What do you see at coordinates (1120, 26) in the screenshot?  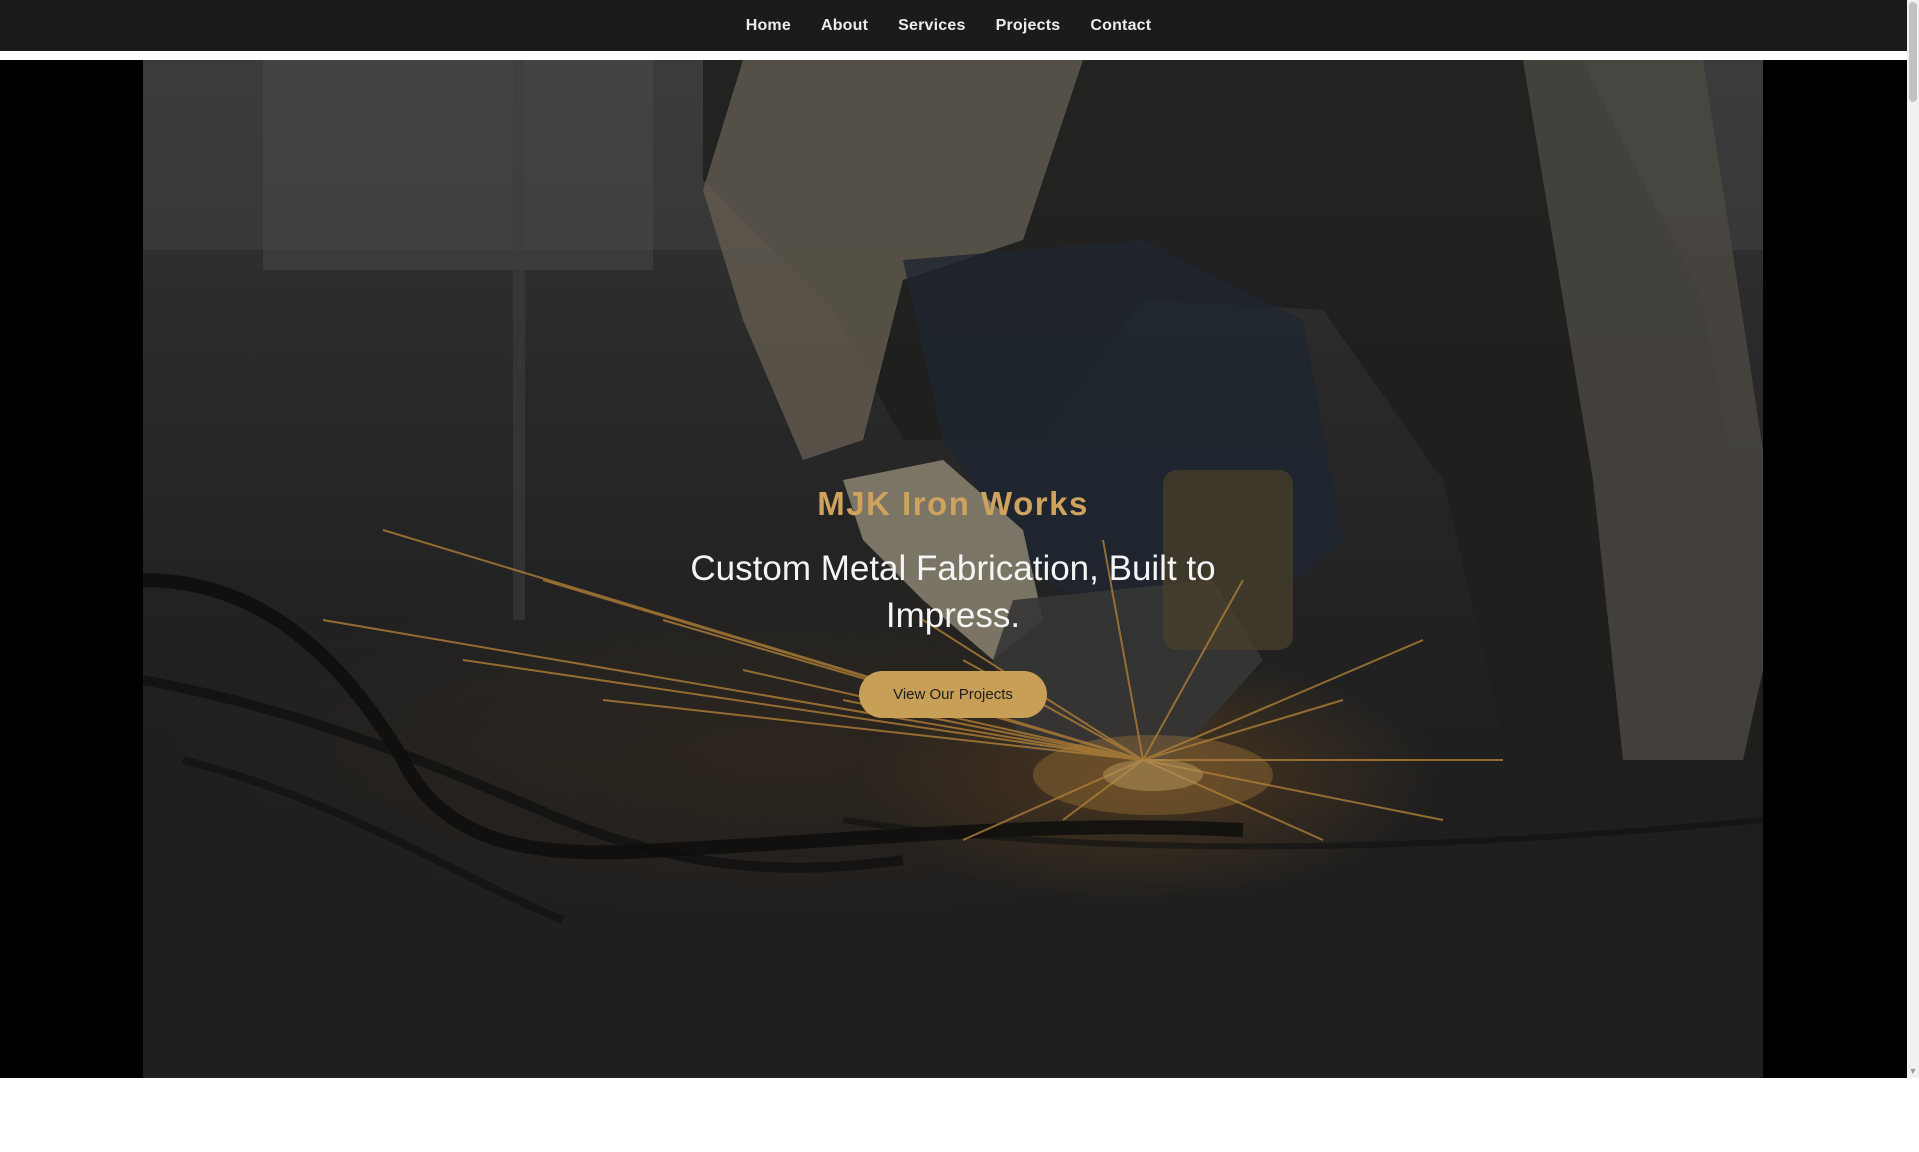 I see `nav-link-contact: Contact` at bounding box center [1120, 26].